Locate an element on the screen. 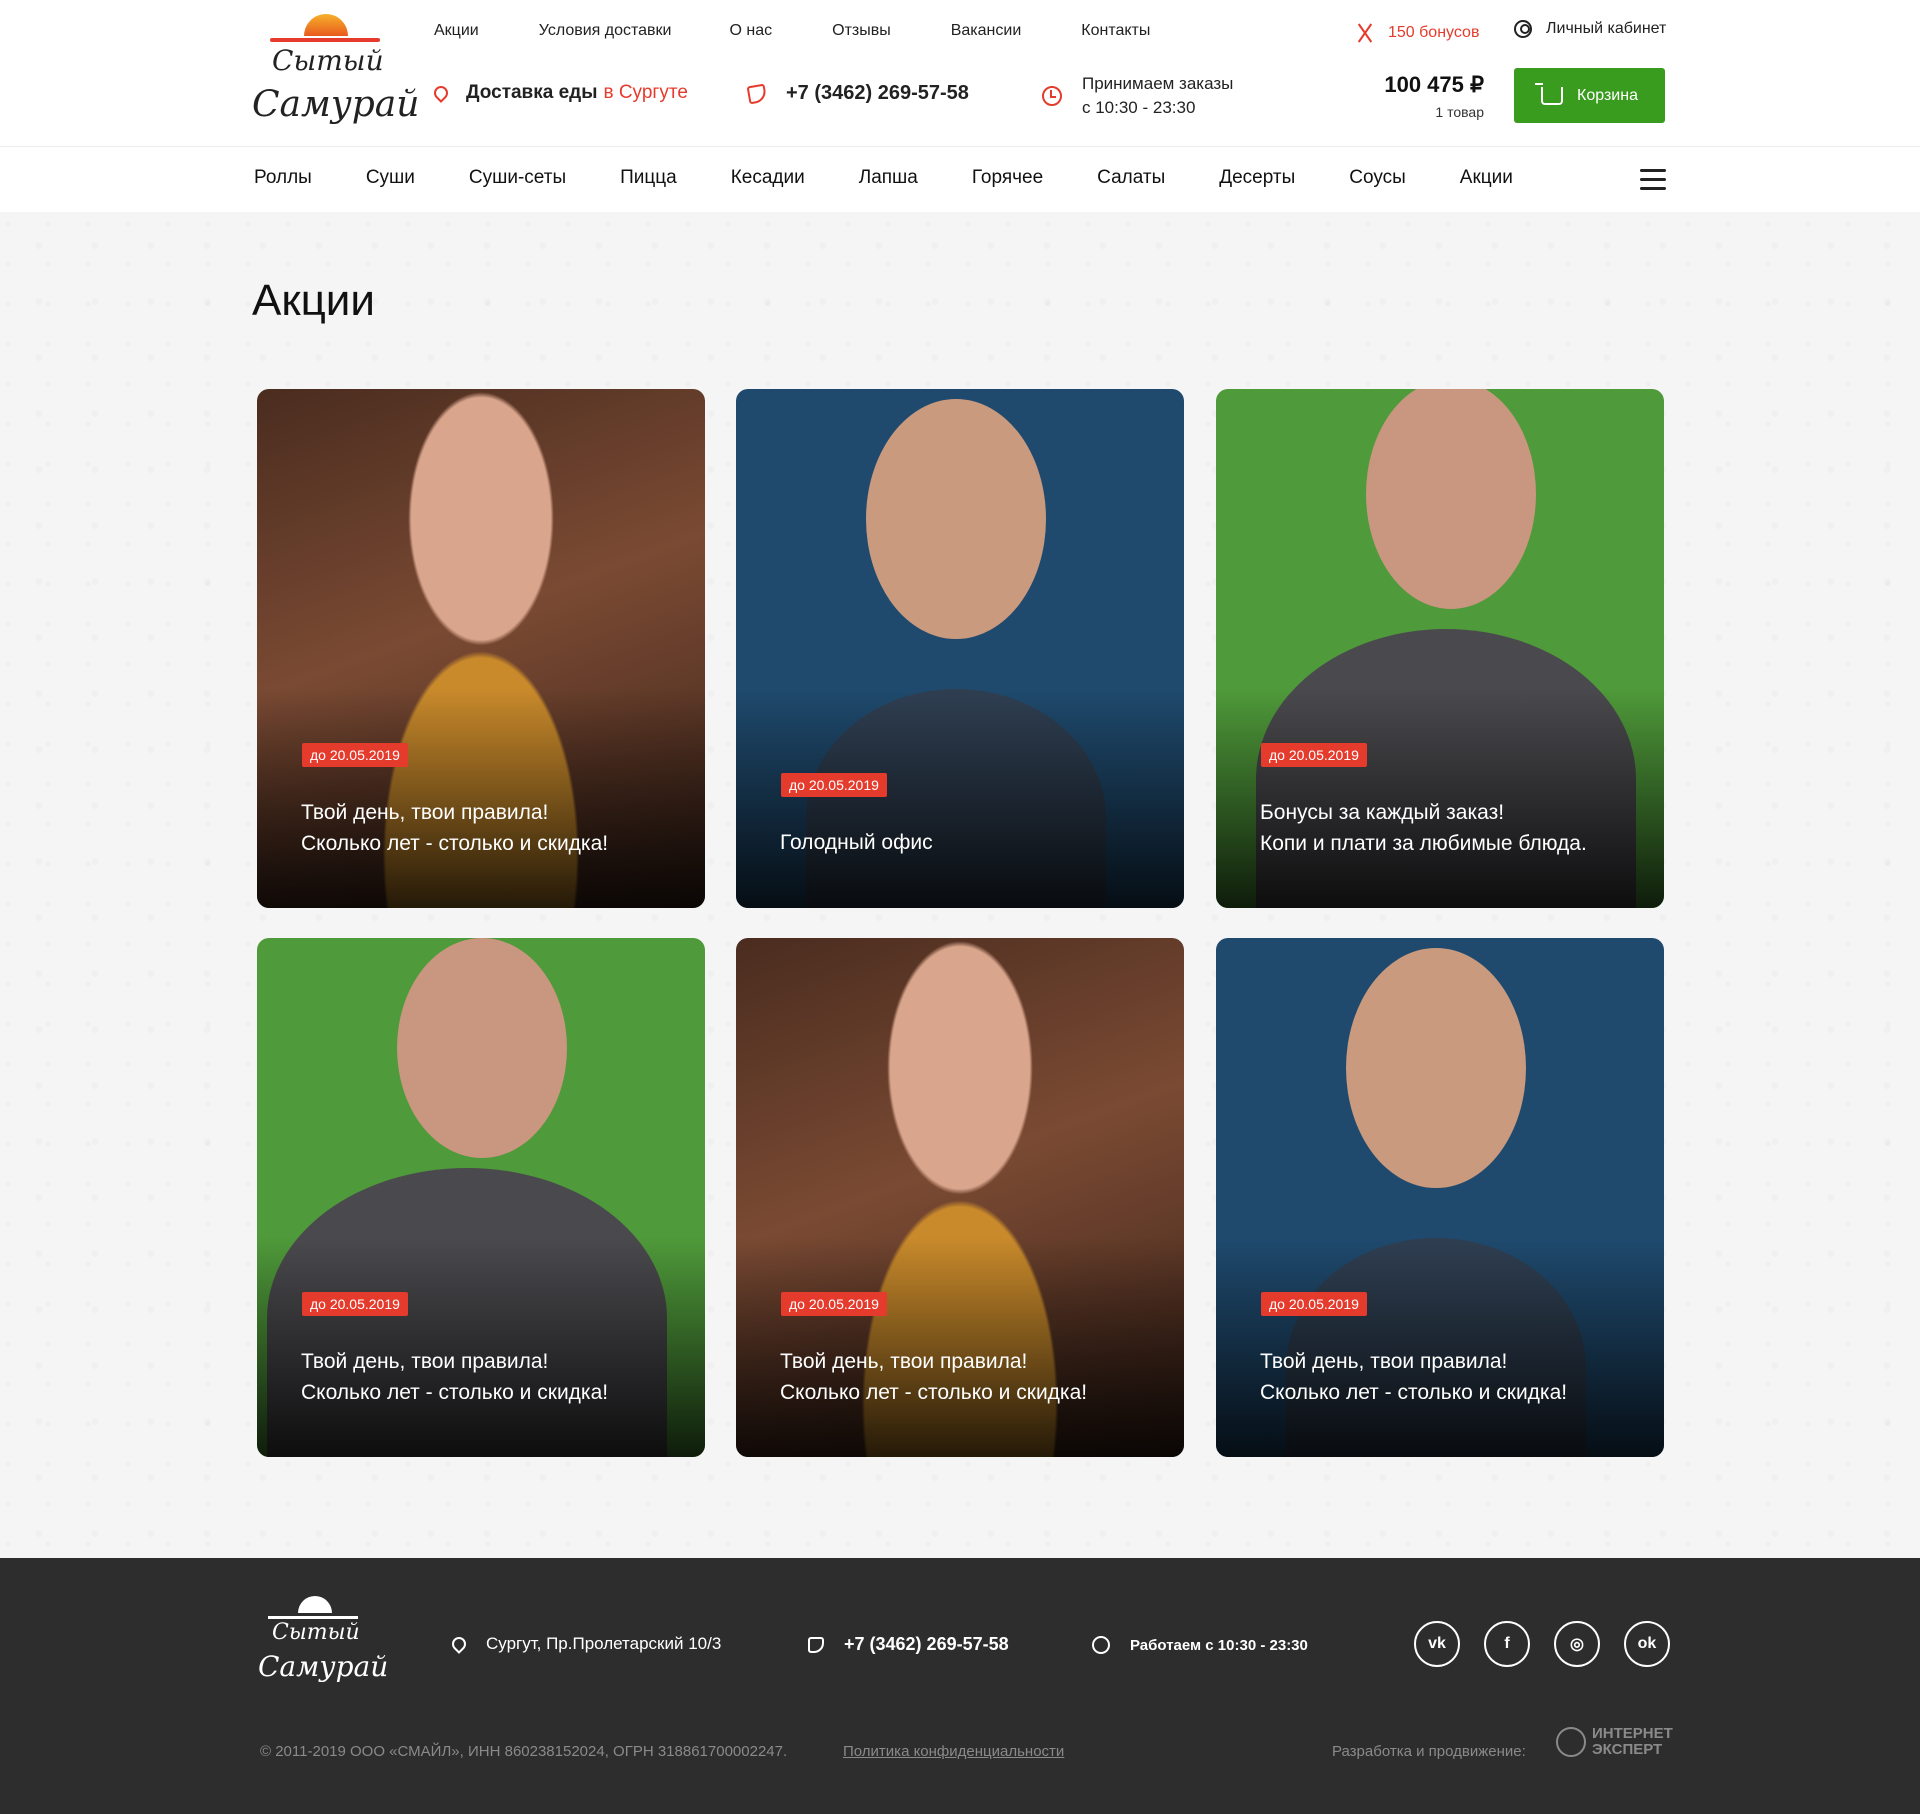  category-quesadillas: Кесадии is located at coordinates (768, 178).